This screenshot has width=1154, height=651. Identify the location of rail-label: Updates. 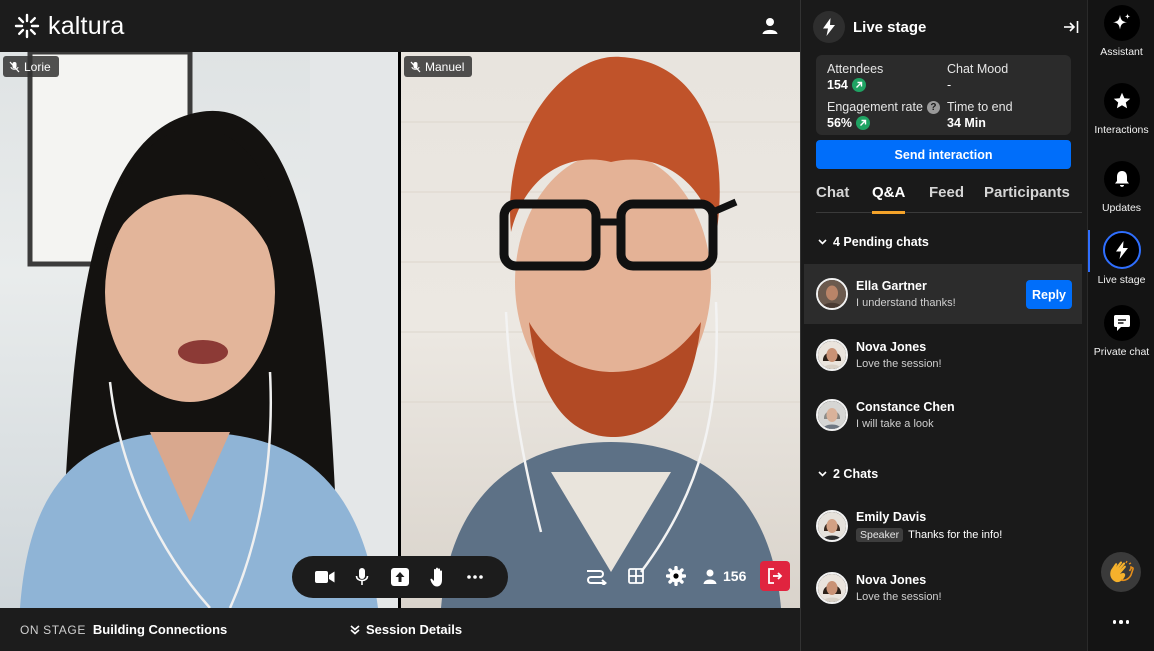
(1121, 208).